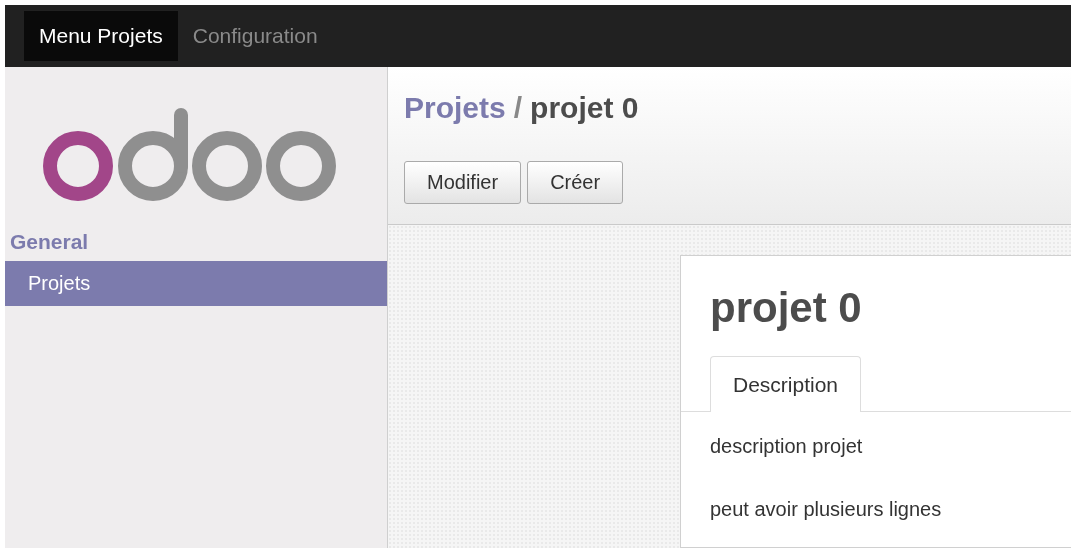  Describe the element at coordinates (455, 108) in the screenshot. I see `breadcrumb-link: Projets` at that location.